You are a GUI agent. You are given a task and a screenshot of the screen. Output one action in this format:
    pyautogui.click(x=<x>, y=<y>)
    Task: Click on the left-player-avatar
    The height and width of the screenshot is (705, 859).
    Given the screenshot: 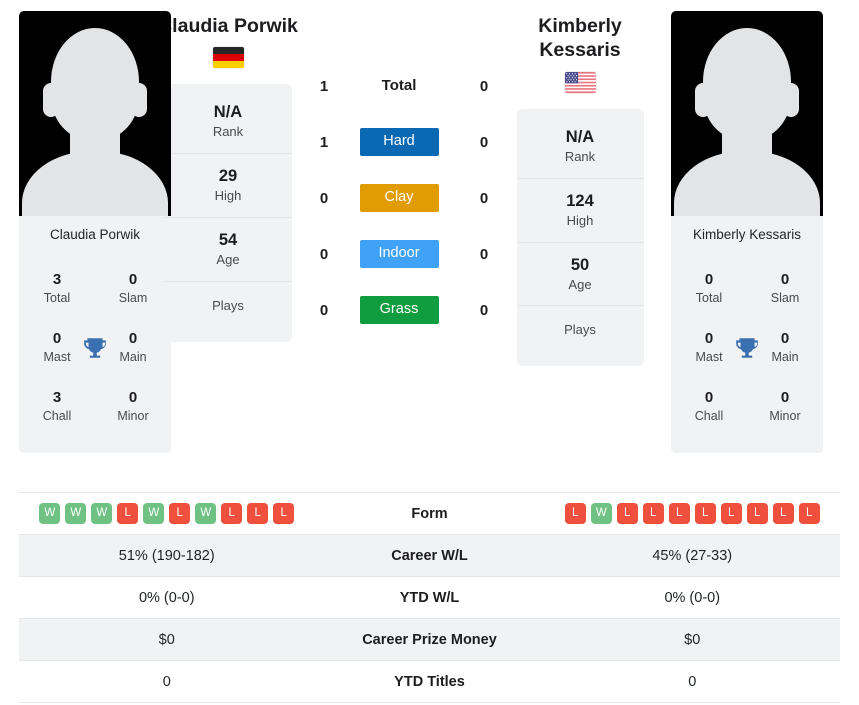 What is the action you would take?
    pyautogui.click(x=95, y=113)
    